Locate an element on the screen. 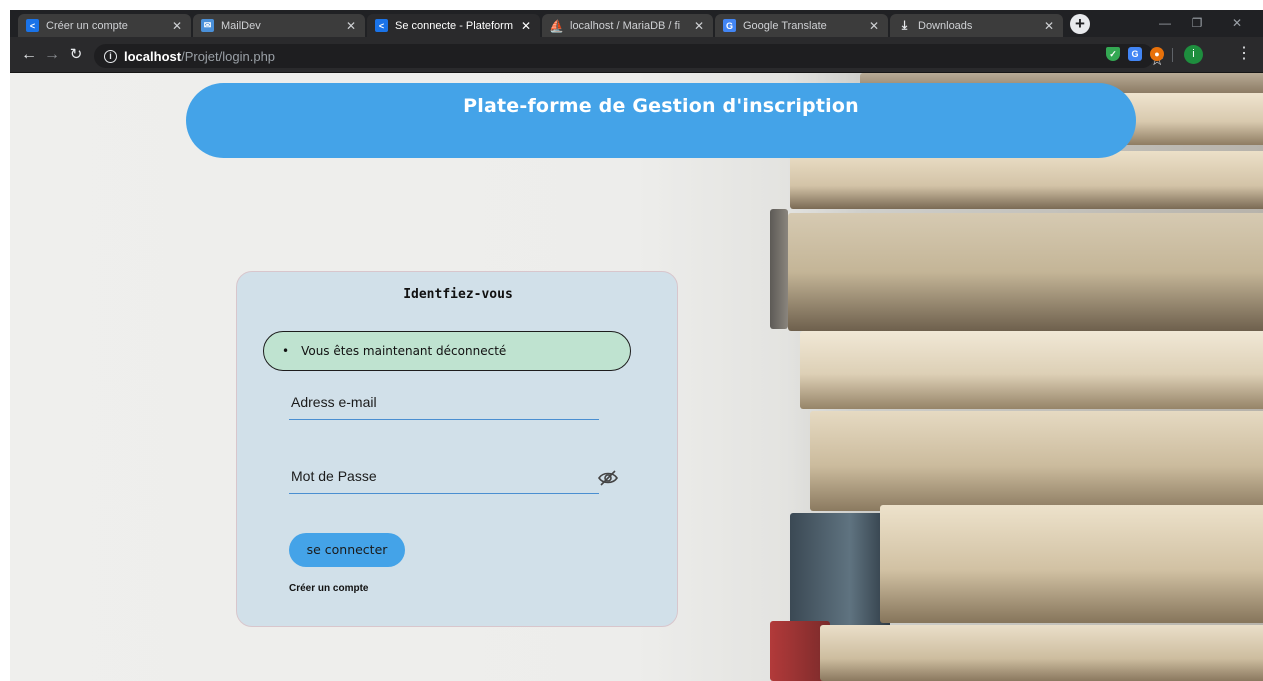 This screenshot has height=681, width=1263. close-window-icon: ✕ is located at coordinates (1237, 23).